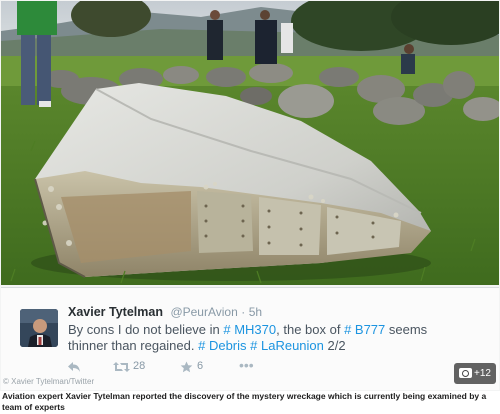  I want to click on more-icon: •••, so click(246, 365).